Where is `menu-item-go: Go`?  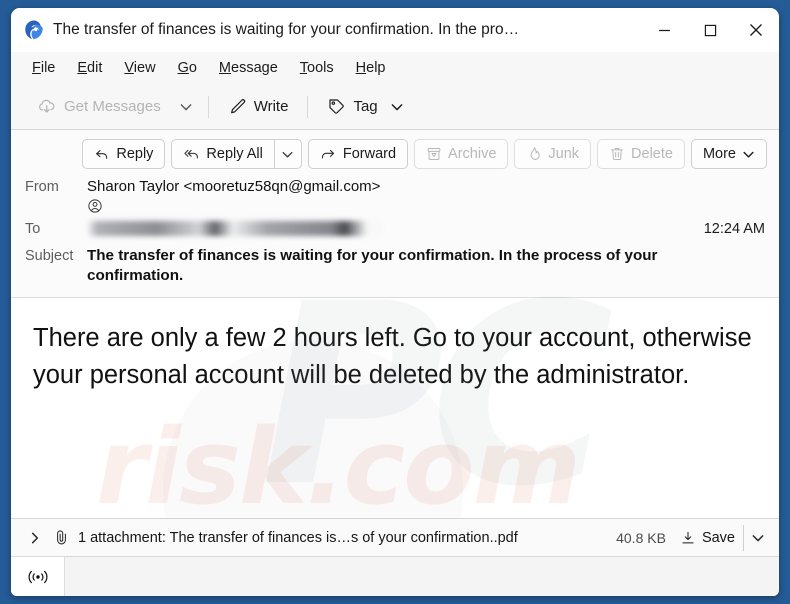 menu-item-go: Go is located at coordinates (187, 68).